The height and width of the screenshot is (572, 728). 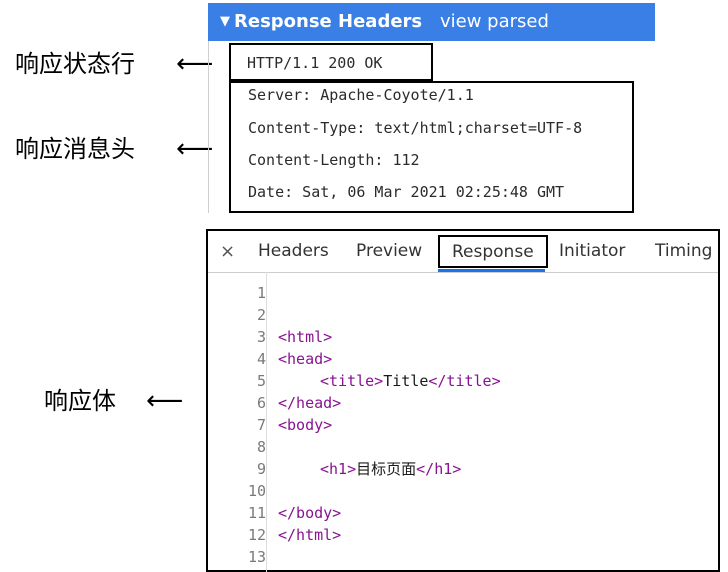 I want to click on line-number: 6, so click(x=261, y=403).